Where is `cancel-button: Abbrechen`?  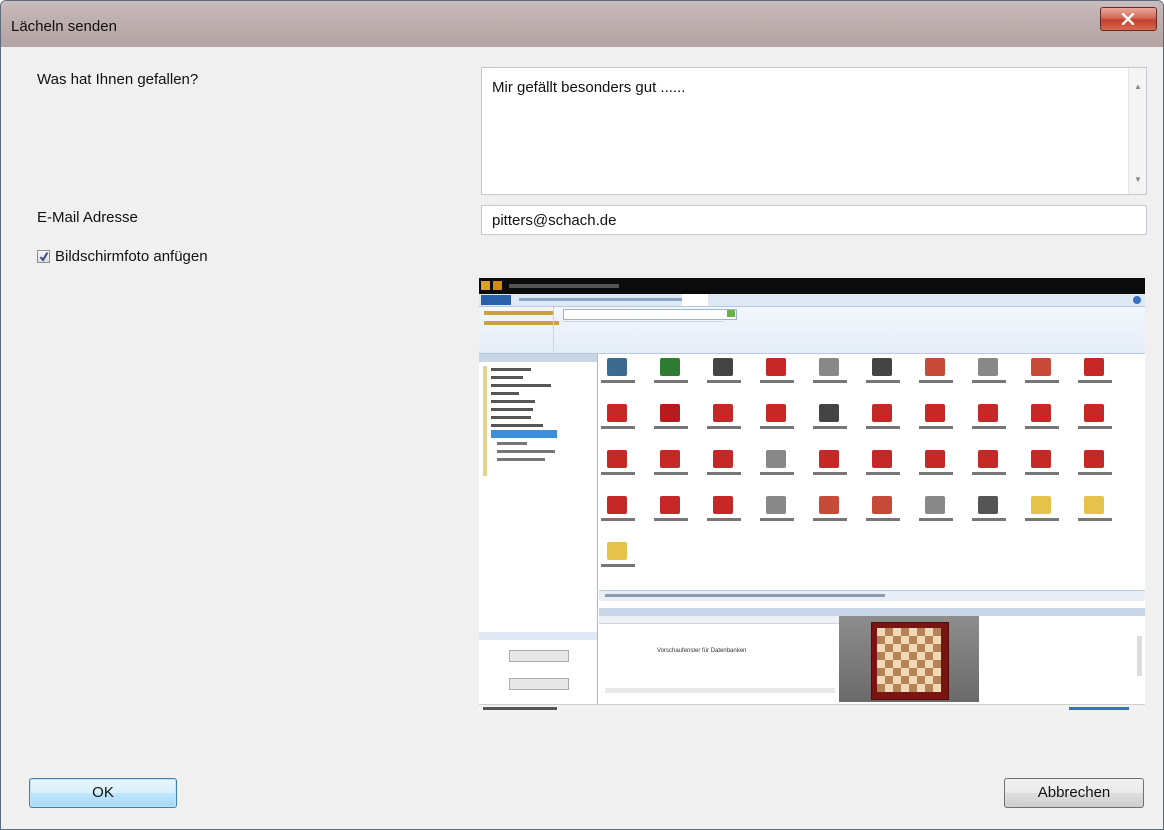 cancel-button: Abbrechen is located at coordinates (1074, 793).